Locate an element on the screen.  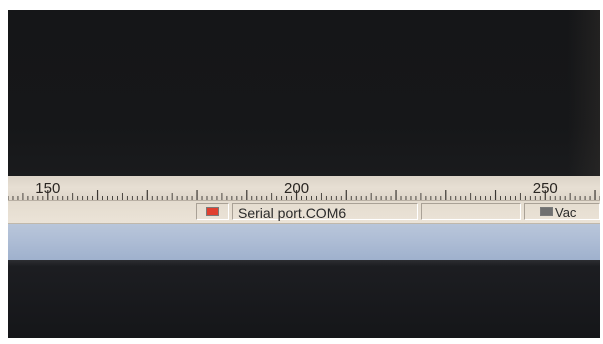
empty-status-panel is located at coordinates (471, 211).